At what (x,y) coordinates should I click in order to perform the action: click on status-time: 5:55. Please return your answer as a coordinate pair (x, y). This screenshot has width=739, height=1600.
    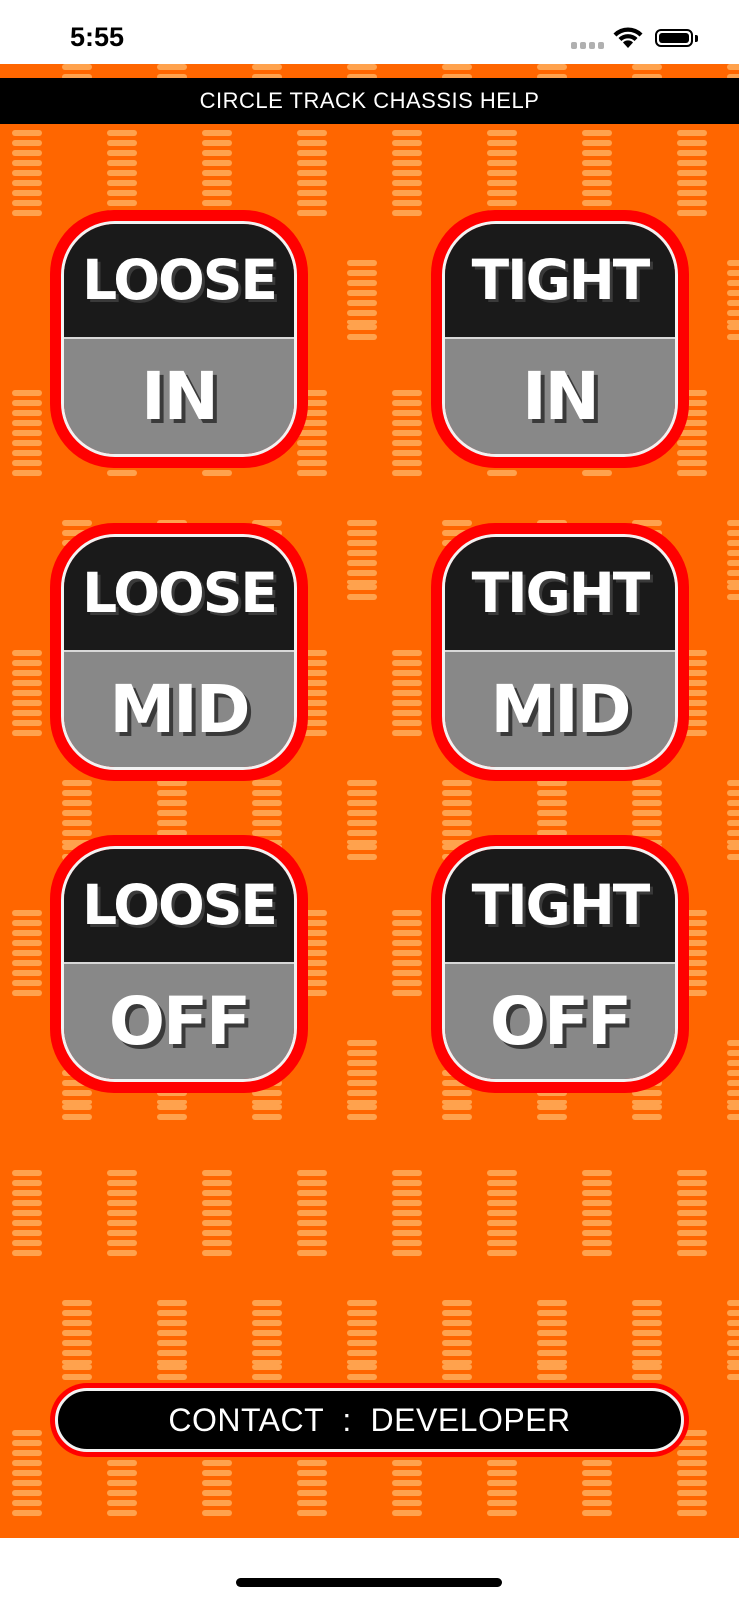
    Looking at the image, I should click on (97, 37).